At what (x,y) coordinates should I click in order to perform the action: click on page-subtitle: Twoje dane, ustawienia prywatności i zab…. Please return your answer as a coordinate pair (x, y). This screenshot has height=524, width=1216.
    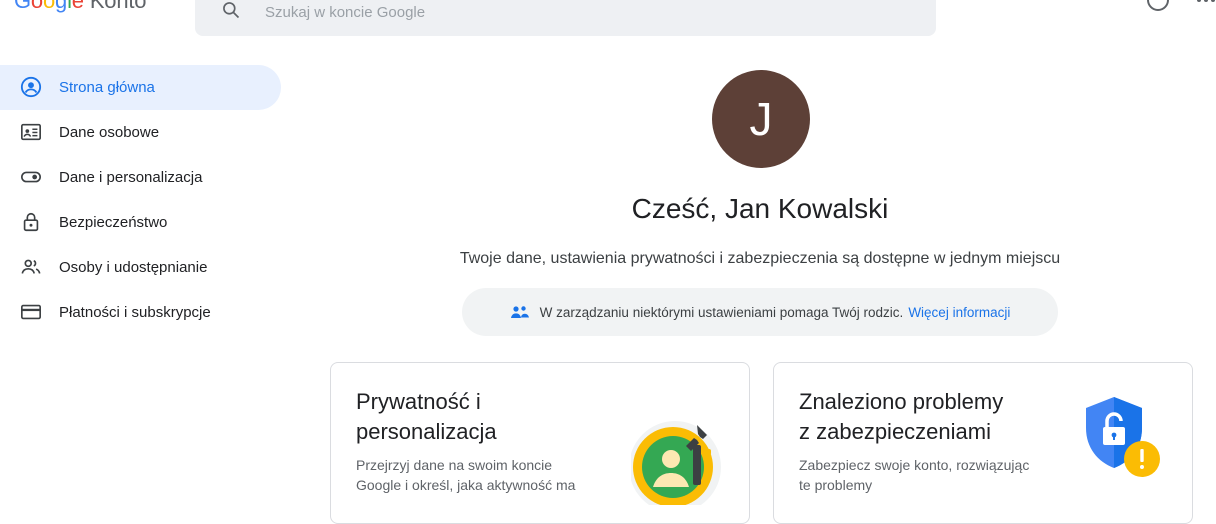
    Looking at the image, I should click on (760, 258).